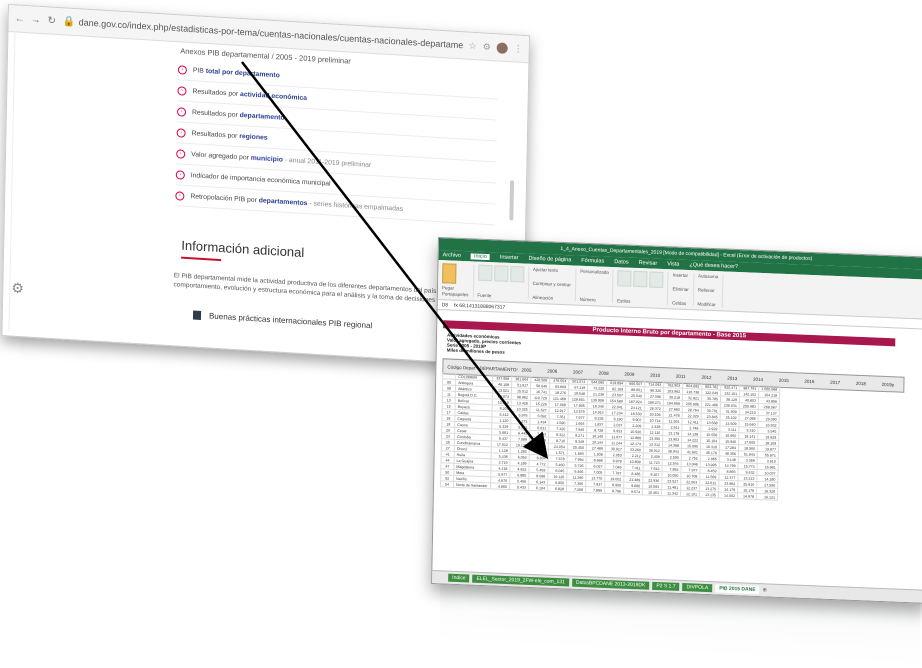  What do you see at coordinates (543, 297) in the screenshot?
I see `group-label-alignment: Alineación` at bounding box center [543, 297].